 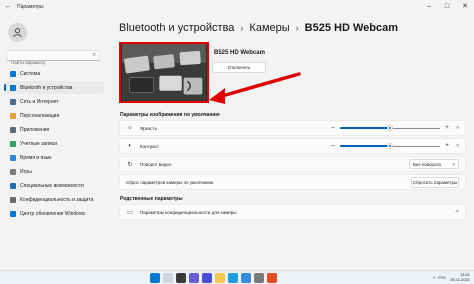 I want to click on shield-icon, so click(x=13, y=199).